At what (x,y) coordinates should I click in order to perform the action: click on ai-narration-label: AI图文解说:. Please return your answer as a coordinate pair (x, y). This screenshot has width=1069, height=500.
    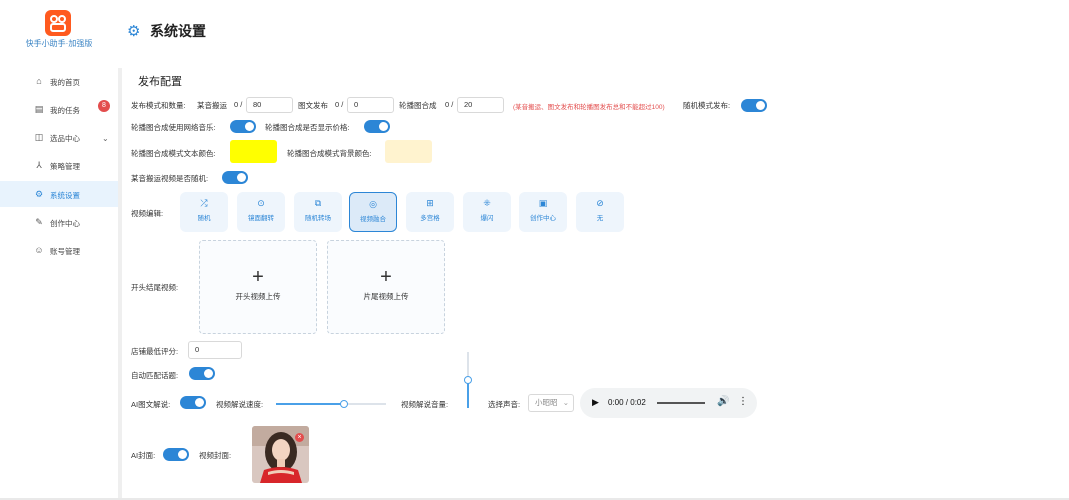
    Looking at the image, I should click on (151, 404).